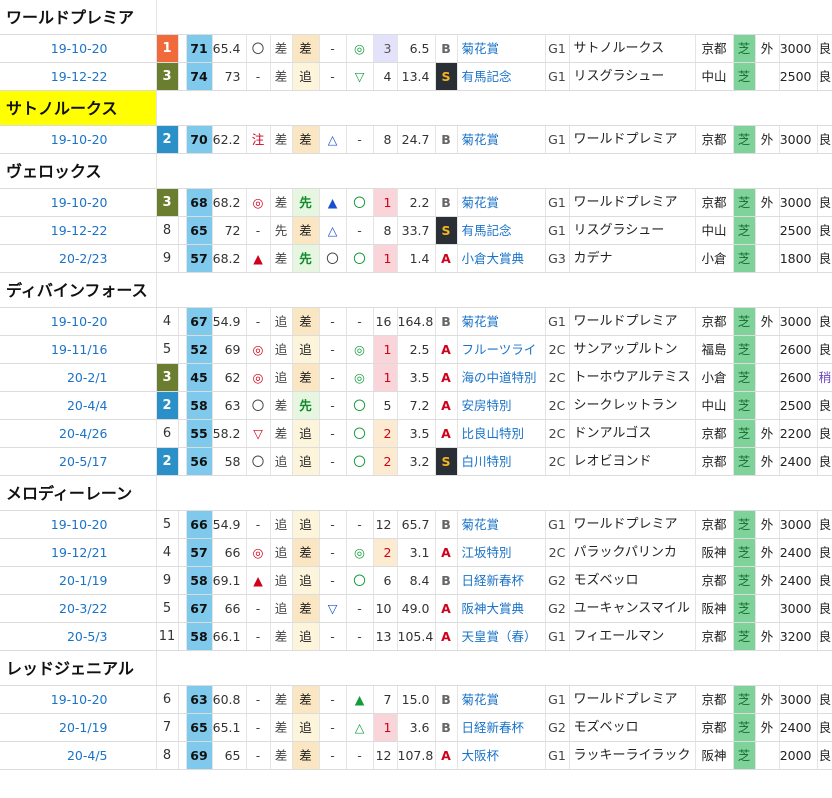 The width and height of the screenshot is (832, 798). I want to click on race-date-link: 20-4/5, so click(78, 755).